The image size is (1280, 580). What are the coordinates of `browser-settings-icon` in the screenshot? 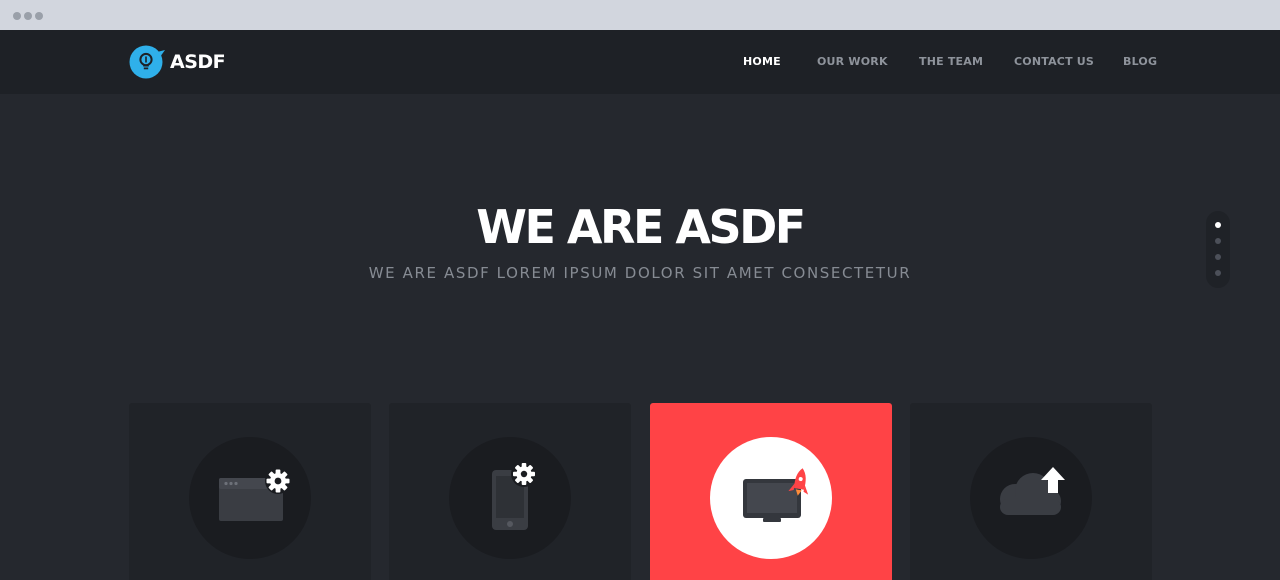 It's located at (255, 494).